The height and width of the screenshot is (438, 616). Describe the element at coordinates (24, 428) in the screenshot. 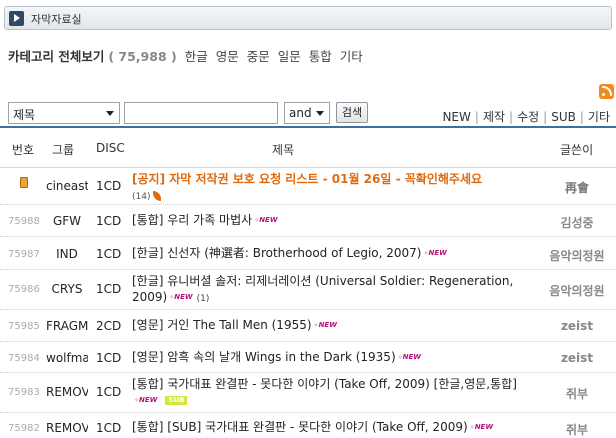

I see `row-num: 75982` at that location.